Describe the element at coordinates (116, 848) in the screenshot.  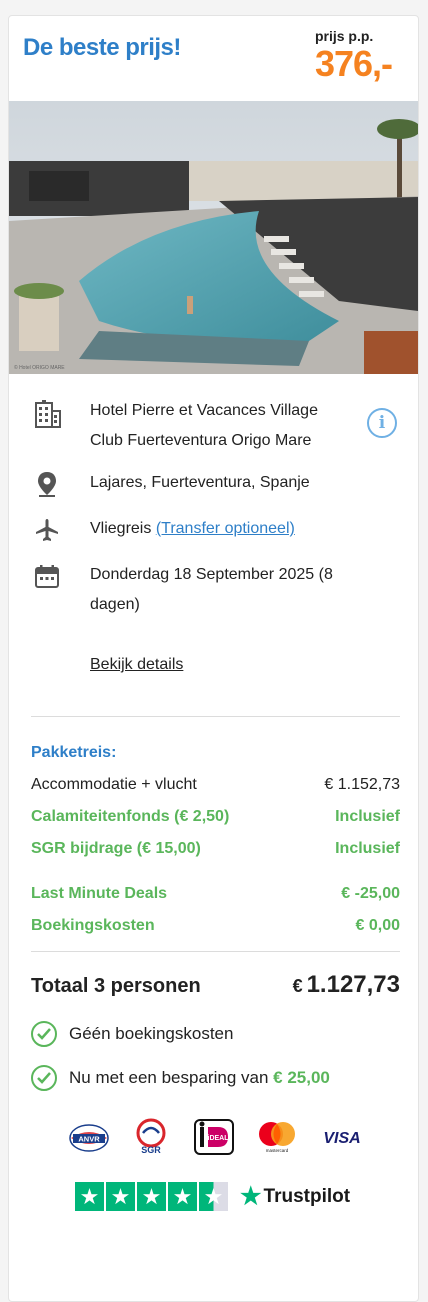
I see `line-label: SGR bijdrage (€ 15,00)` at that location.